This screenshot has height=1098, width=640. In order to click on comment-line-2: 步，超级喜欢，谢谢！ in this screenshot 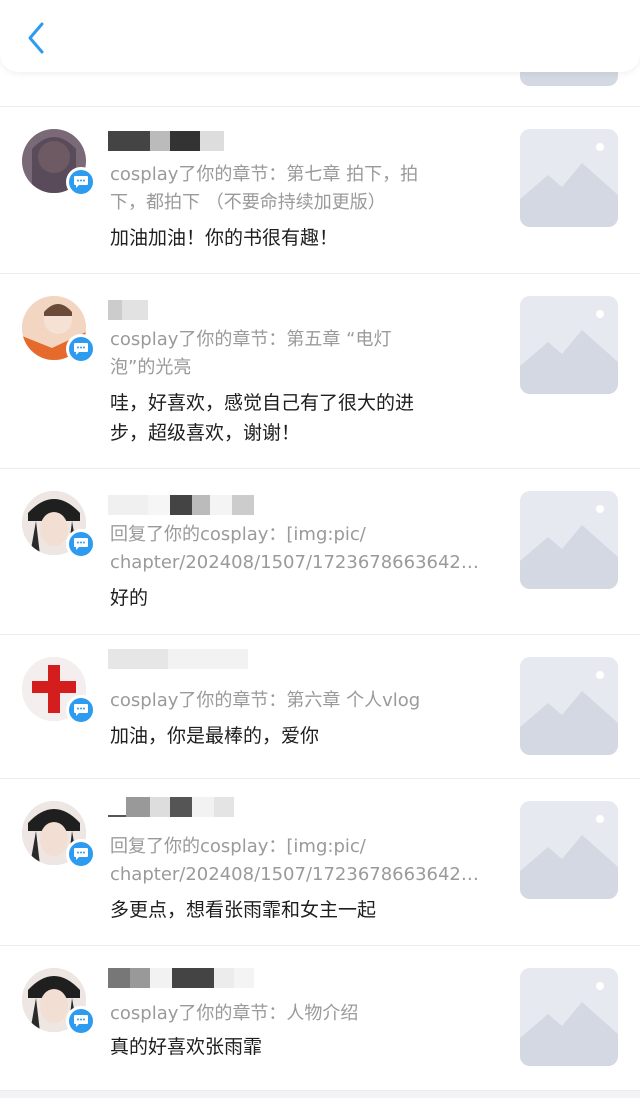, I will do `click(205, 433)`.